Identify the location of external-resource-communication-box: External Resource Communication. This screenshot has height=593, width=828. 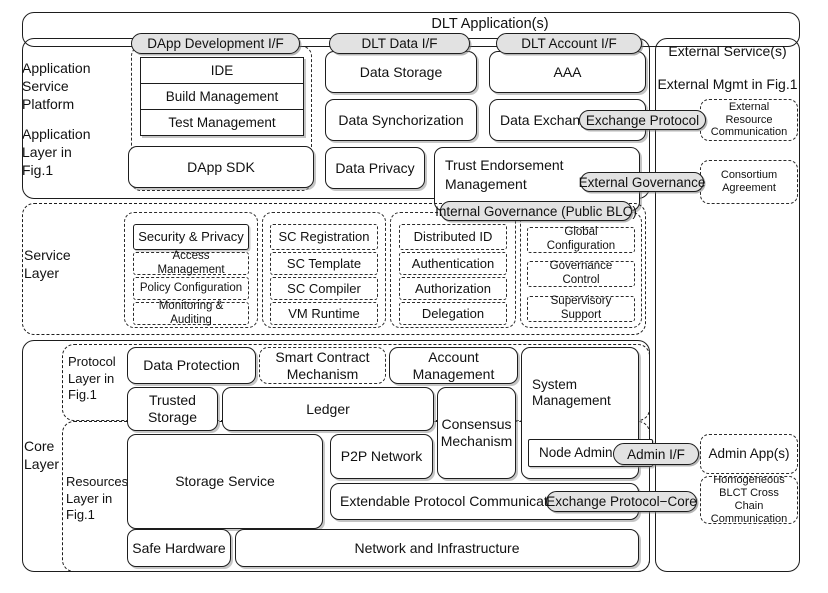
(749, 120).